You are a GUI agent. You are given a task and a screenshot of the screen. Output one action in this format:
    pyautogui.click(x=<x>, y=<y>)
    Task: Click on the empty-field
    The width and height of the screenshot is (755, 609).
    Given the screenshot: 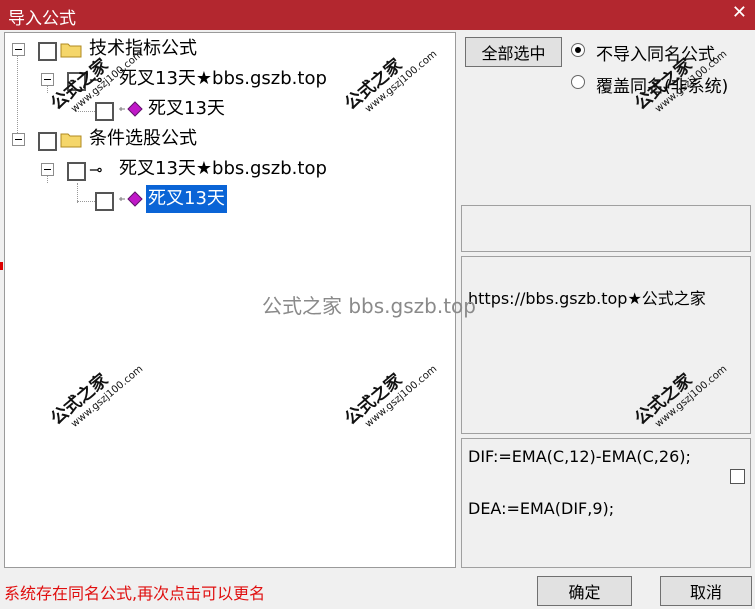 What is the action you would take?
    pyautogui.click(x=606, y=228)
    